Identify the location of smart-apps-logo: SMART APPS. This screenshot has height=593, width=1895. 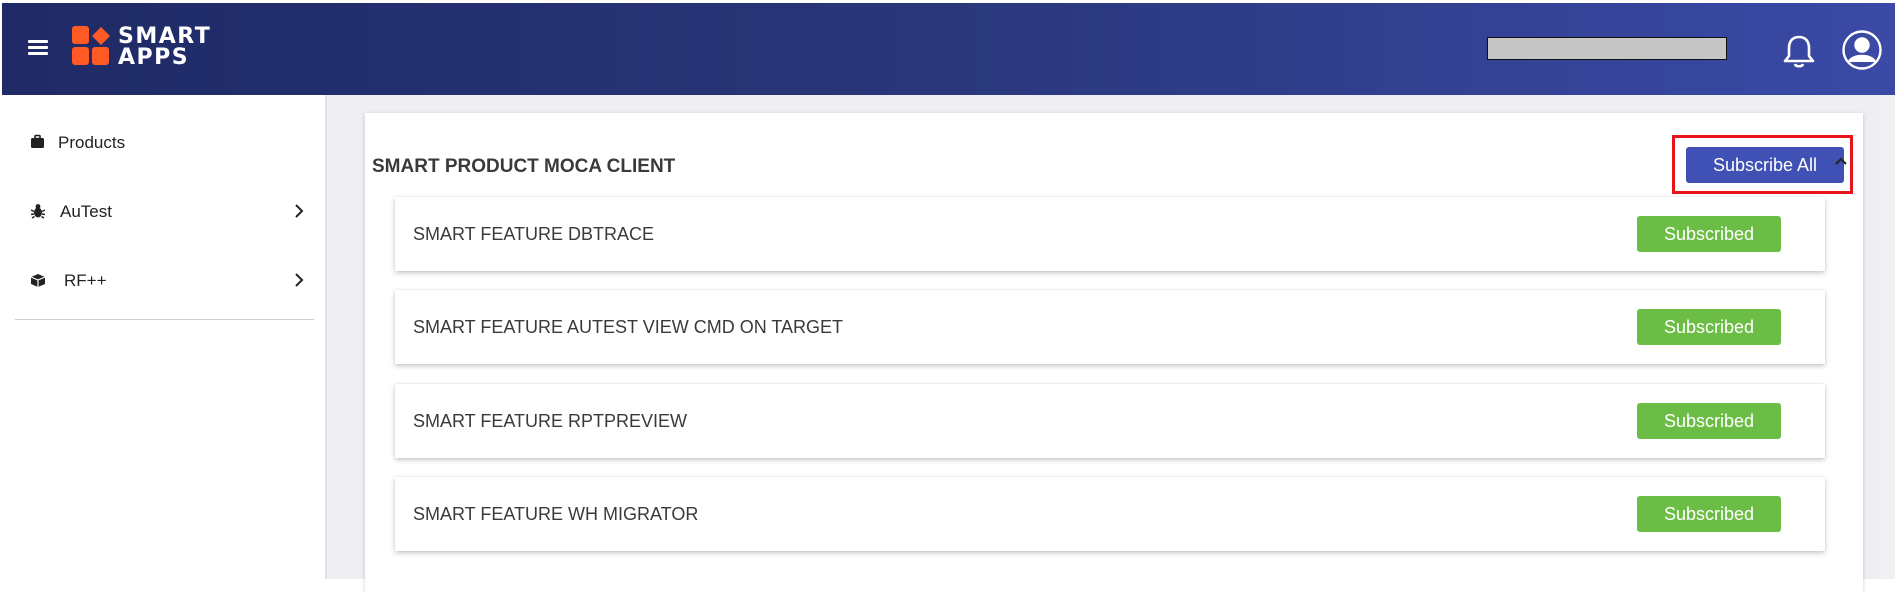
(141, 49).